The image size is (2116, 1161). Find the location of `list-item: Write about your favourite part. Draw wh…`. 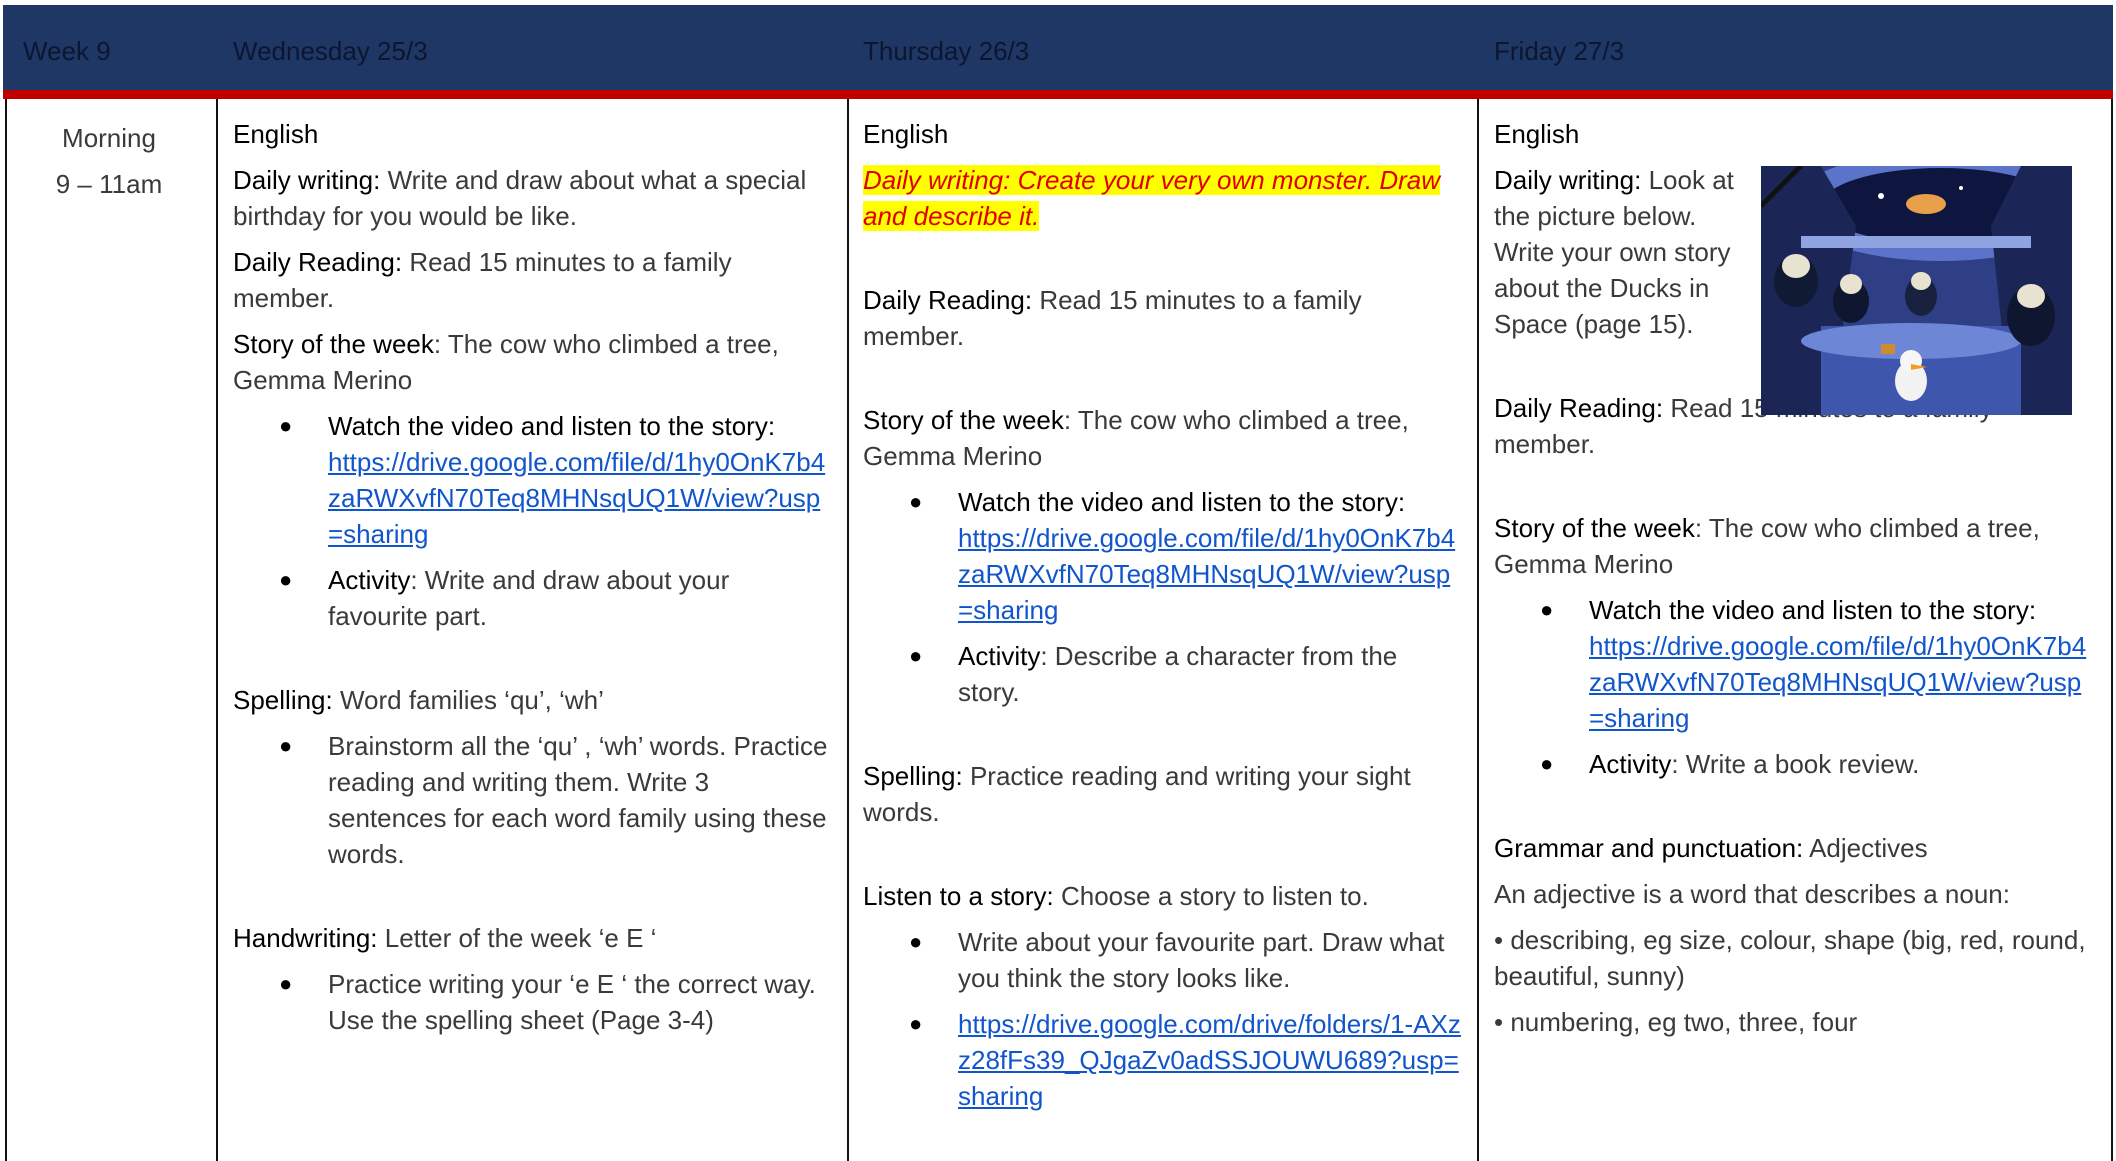

list-item: Write about your favourite part. Draw wh… is located at coordinates (1186, 960).